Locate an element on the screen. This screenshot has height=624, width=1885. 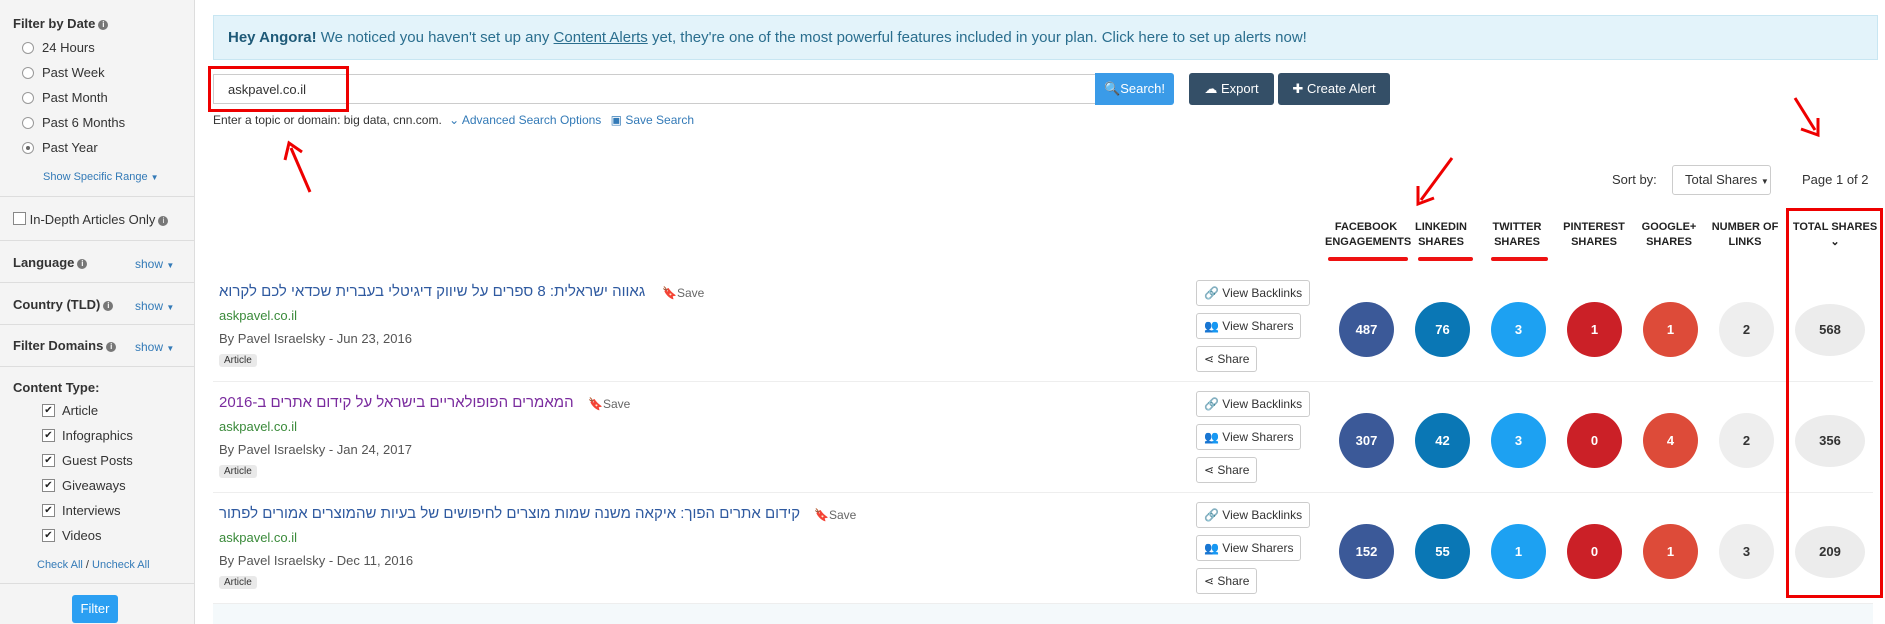
result-row-partial is located at coordinates (1043, 614).